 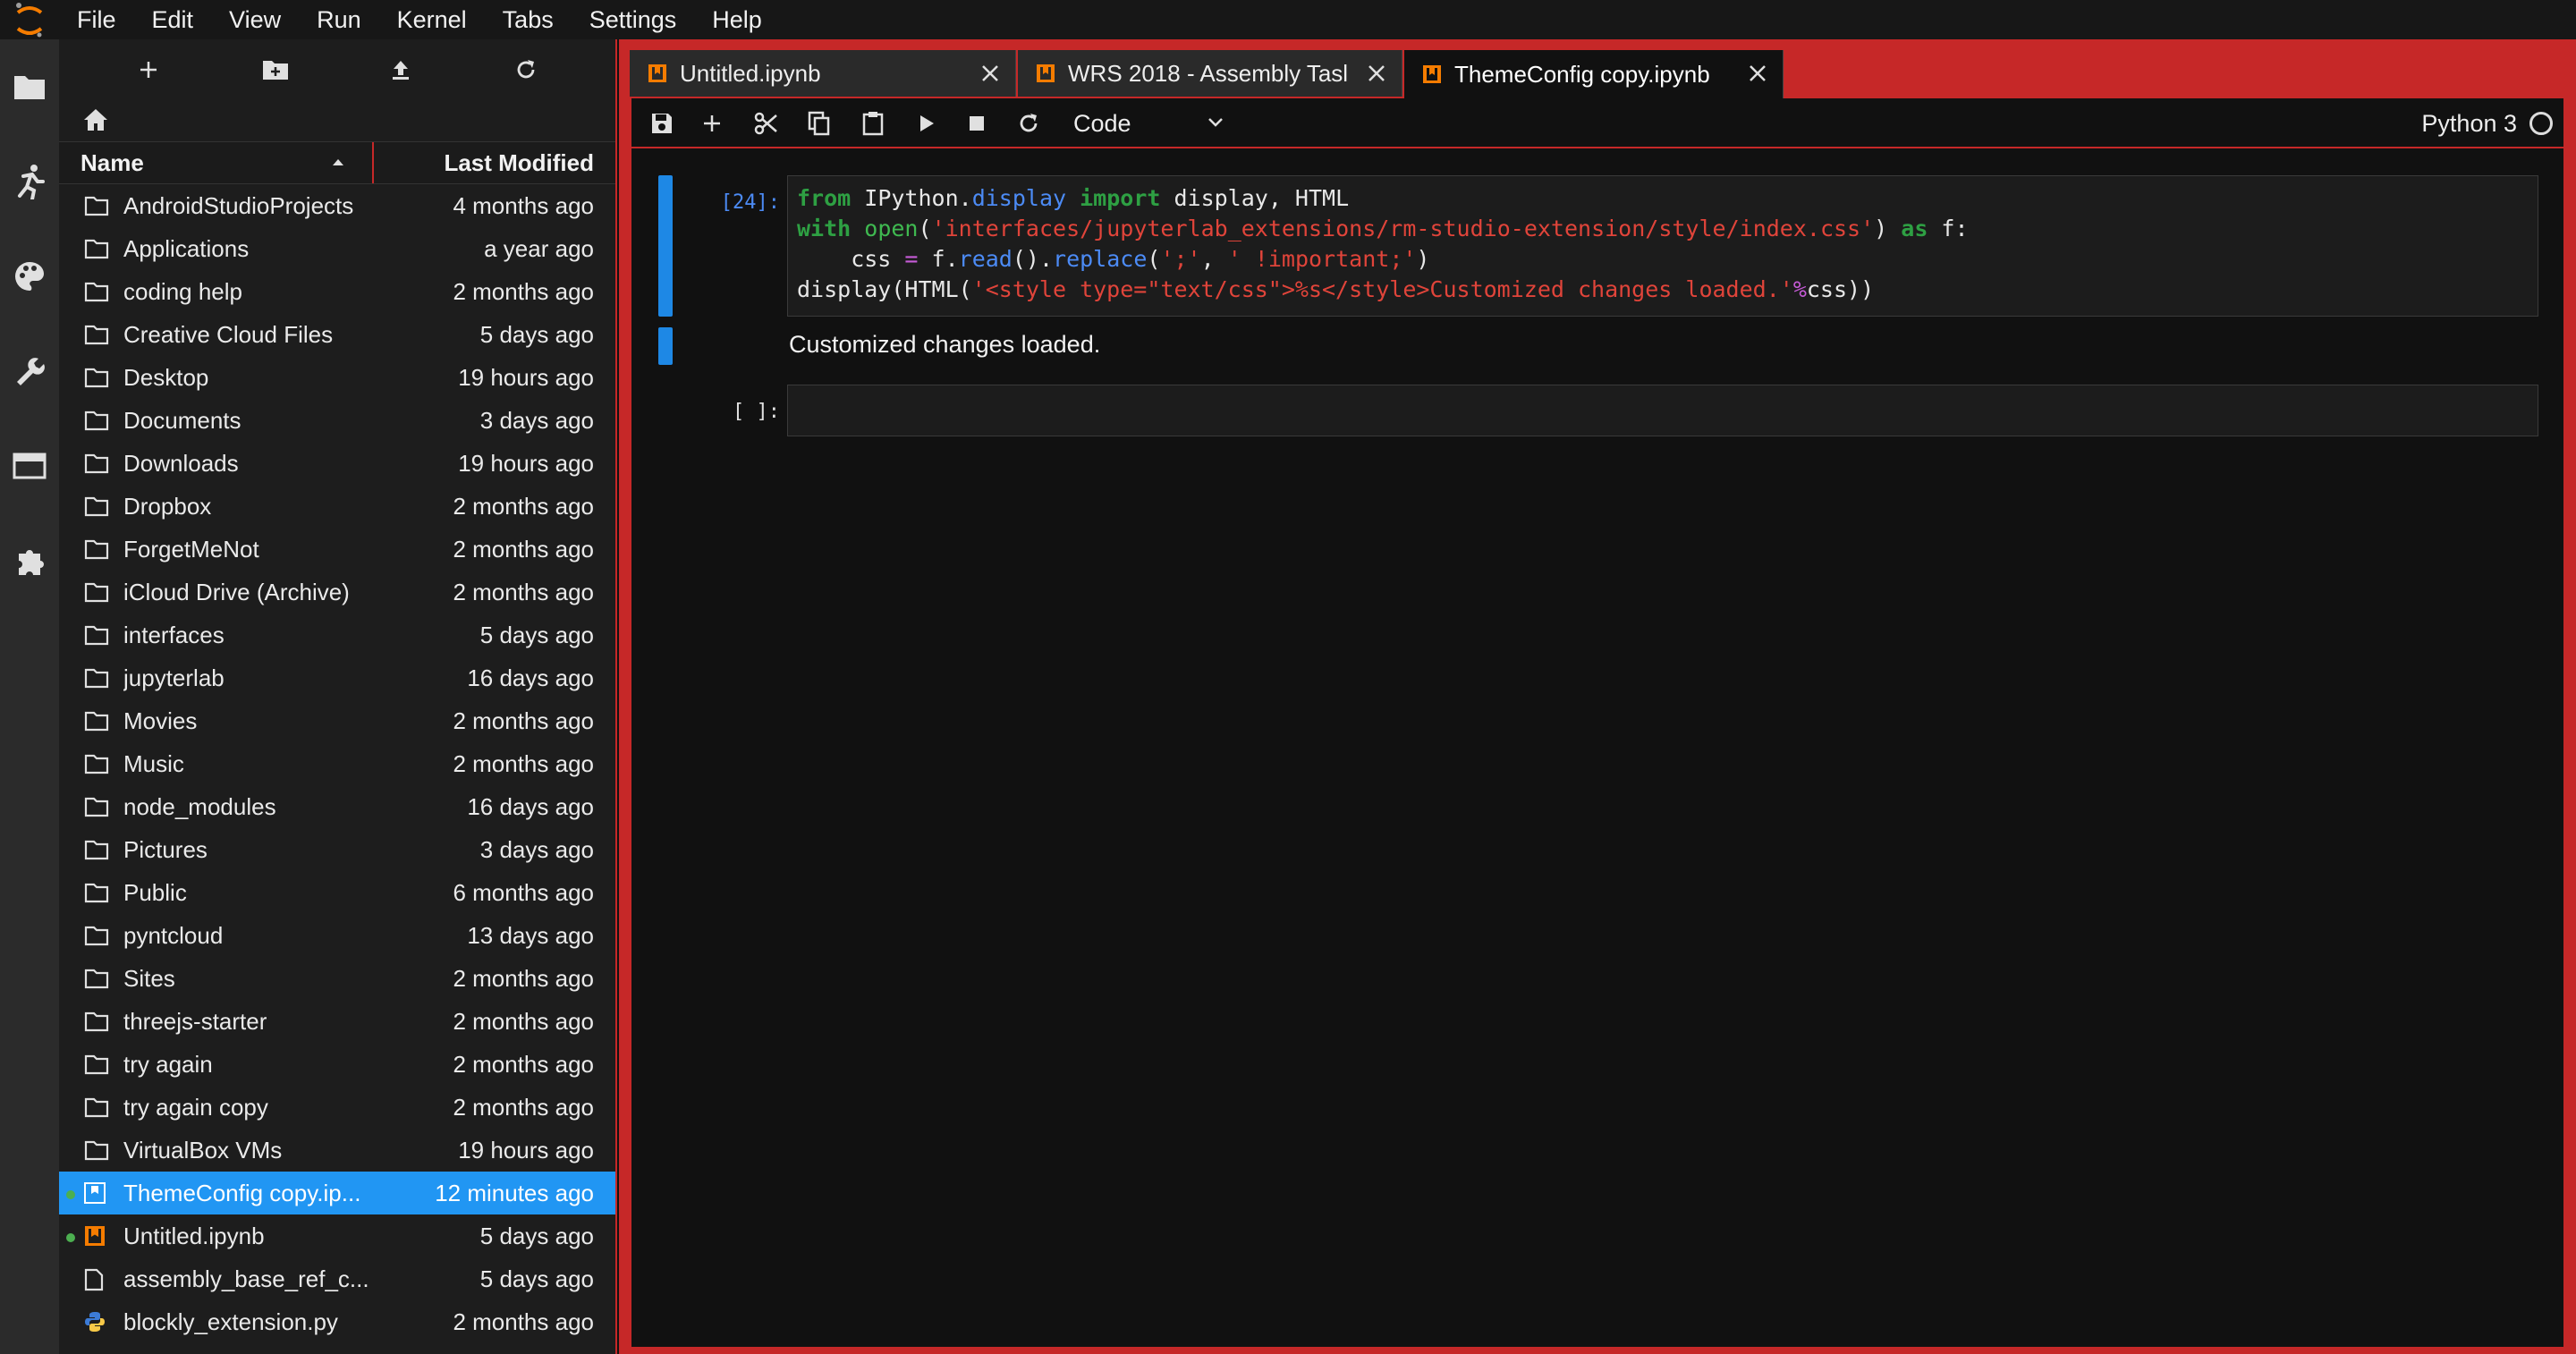 What do you see at coordinates (432, 19) in the screenshot?
I see `menu-kernel: Kernel` at bounding box center [432, 19].